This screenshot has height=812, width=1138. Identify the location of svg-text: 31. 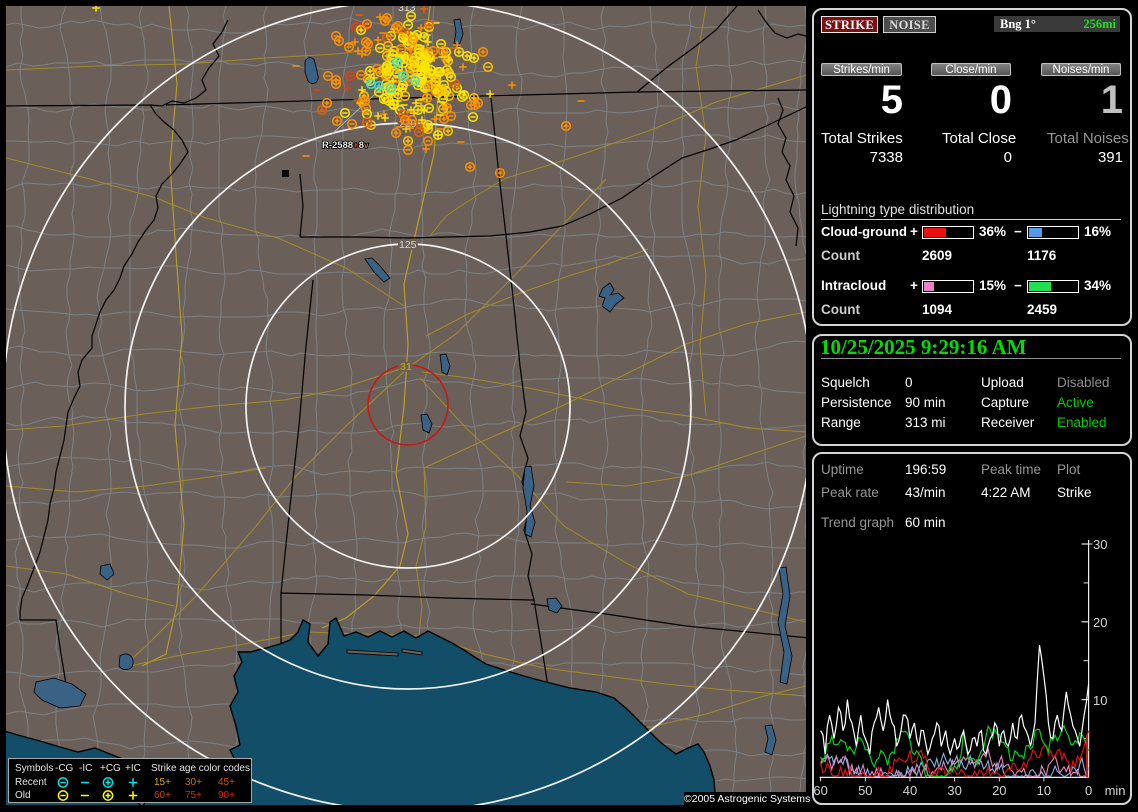
(406, 367).